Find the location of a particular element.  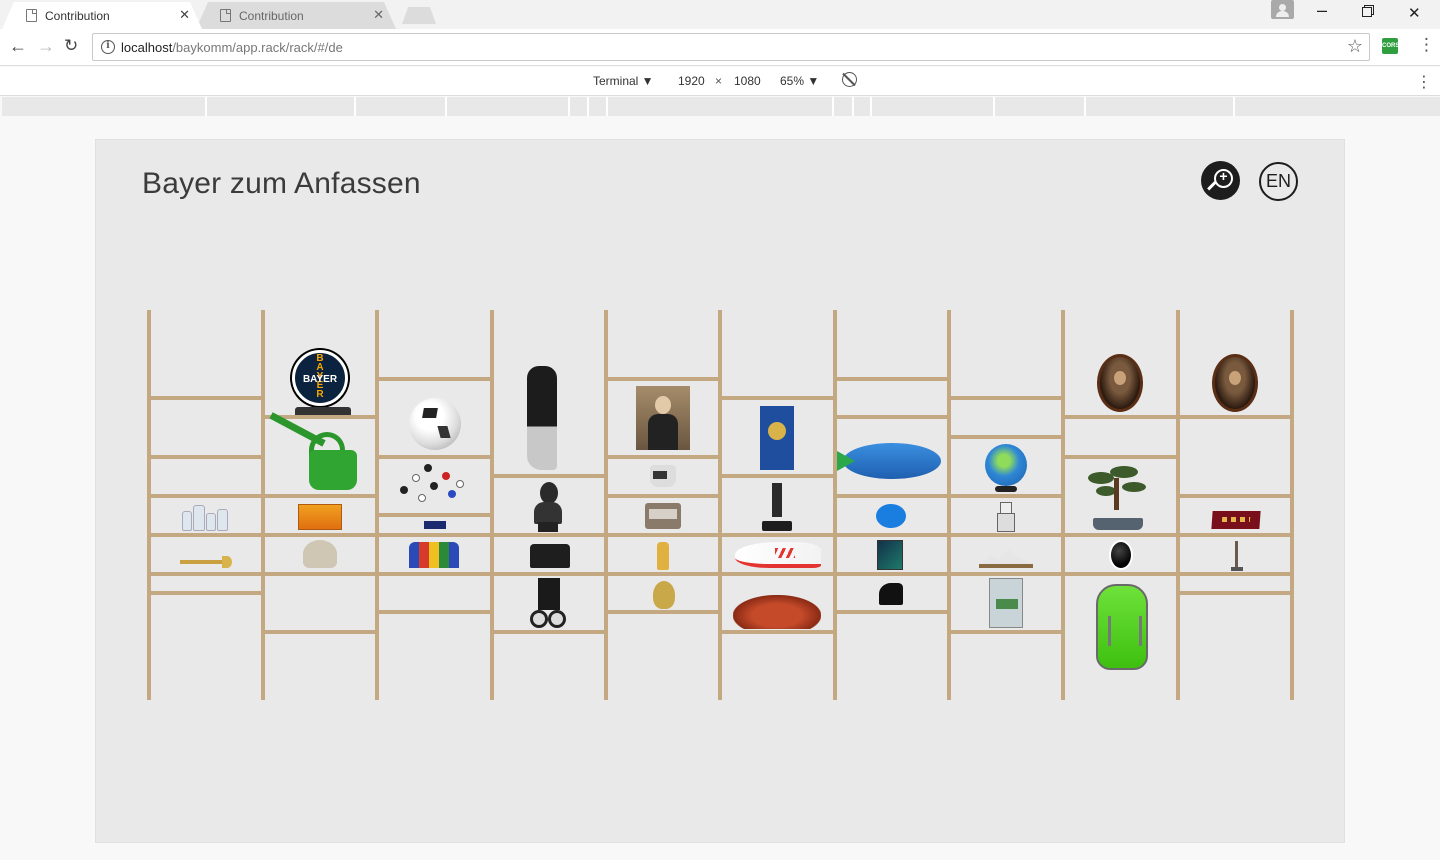

window-close-icon: ✕ is located at coordinates (1414, 13).